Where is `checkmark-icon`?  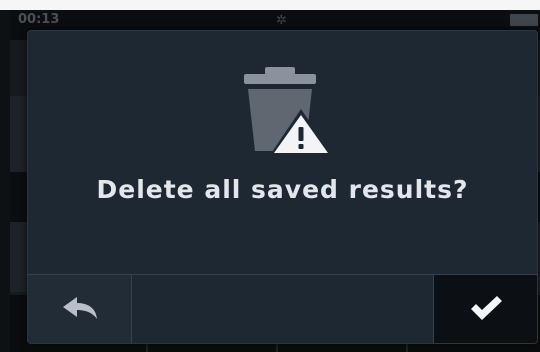
checkmark-icon is located at coordinates (486, 310).